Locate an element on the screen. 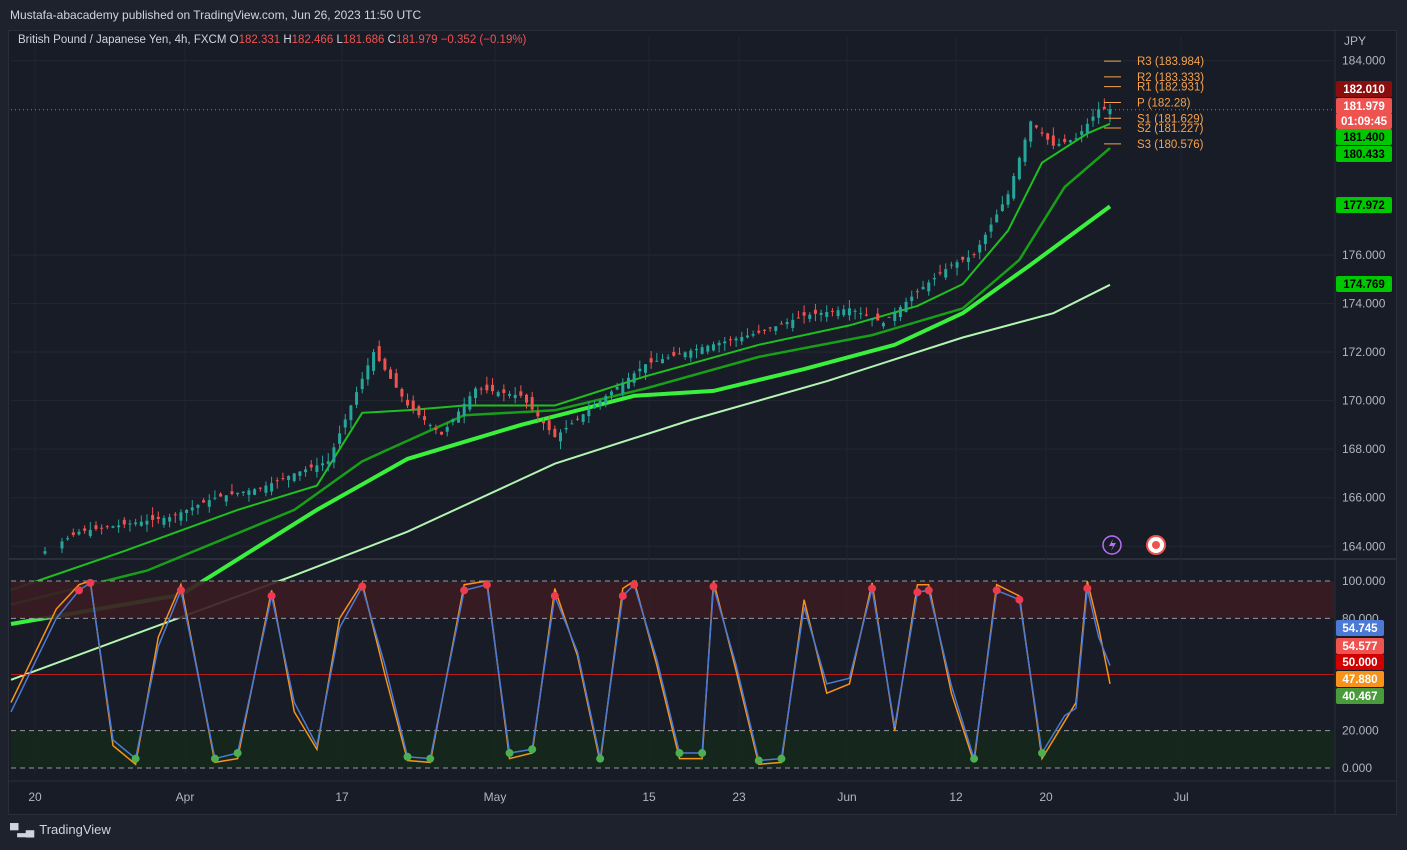  price-tag-label: 177.972 is located at coordinates (1364, 206).